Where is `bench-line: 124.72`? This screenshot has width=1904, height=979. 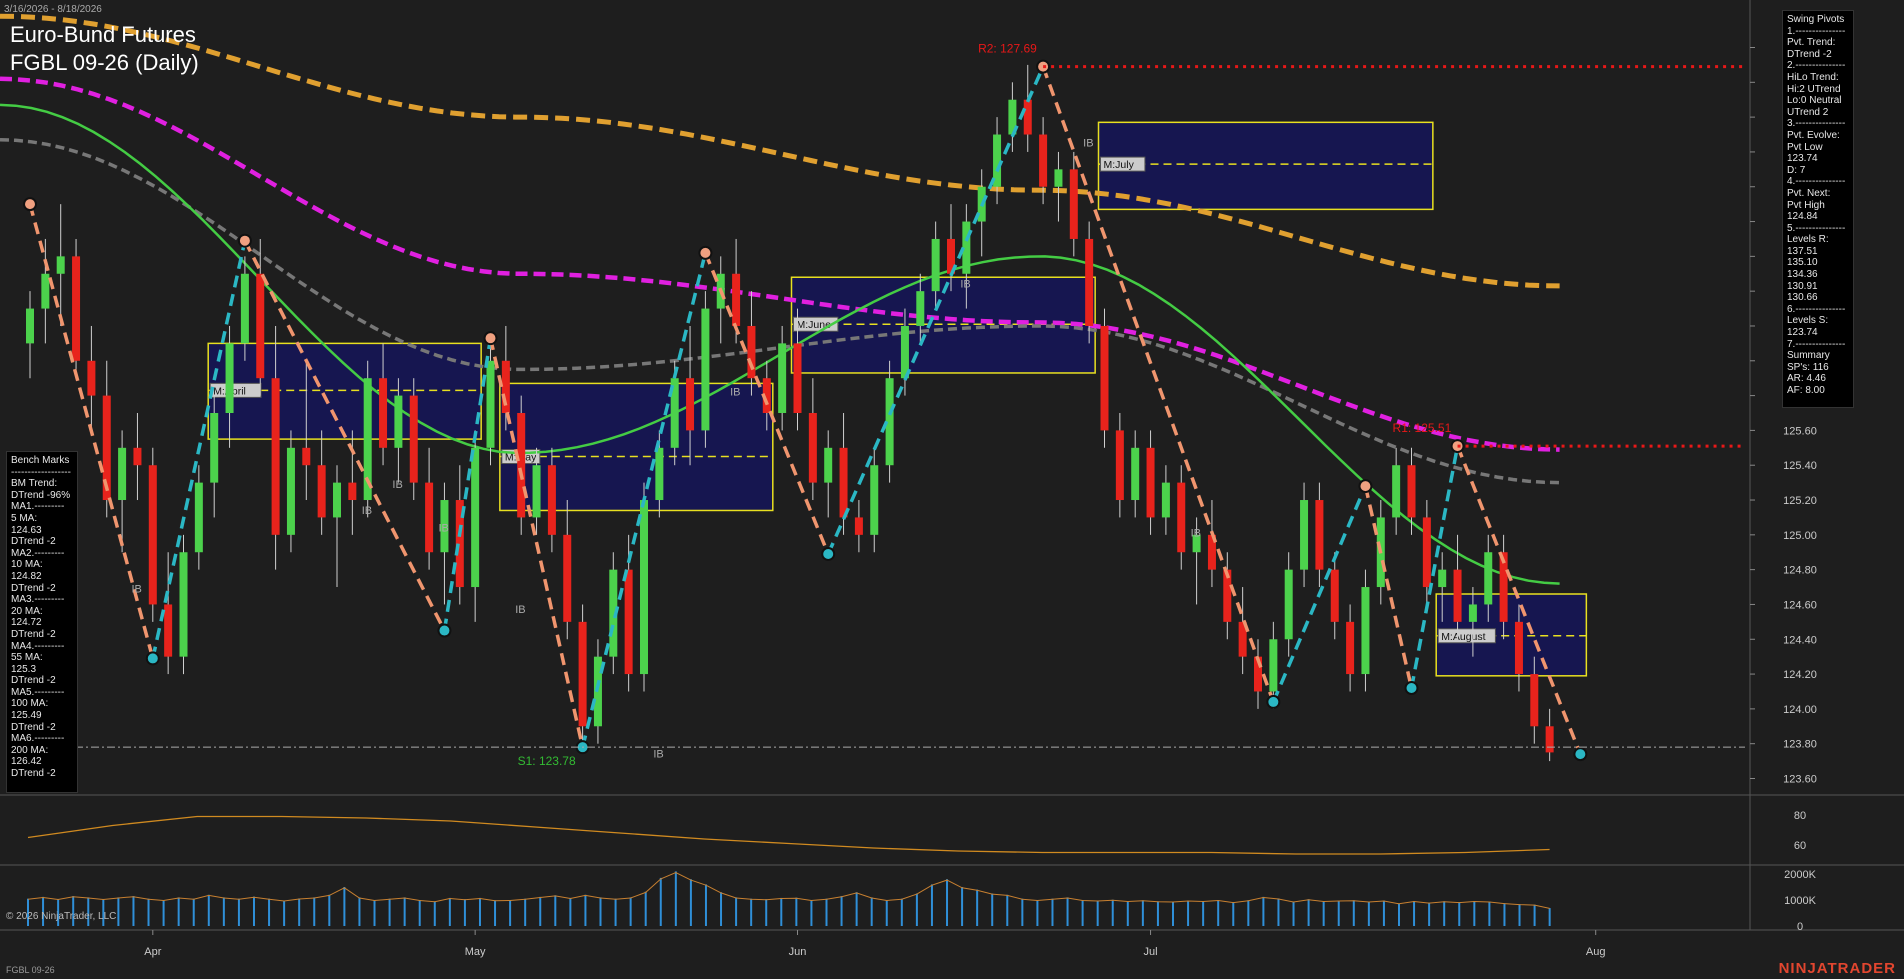
bench-line: 124.72 is located at coordinates (26, 623).